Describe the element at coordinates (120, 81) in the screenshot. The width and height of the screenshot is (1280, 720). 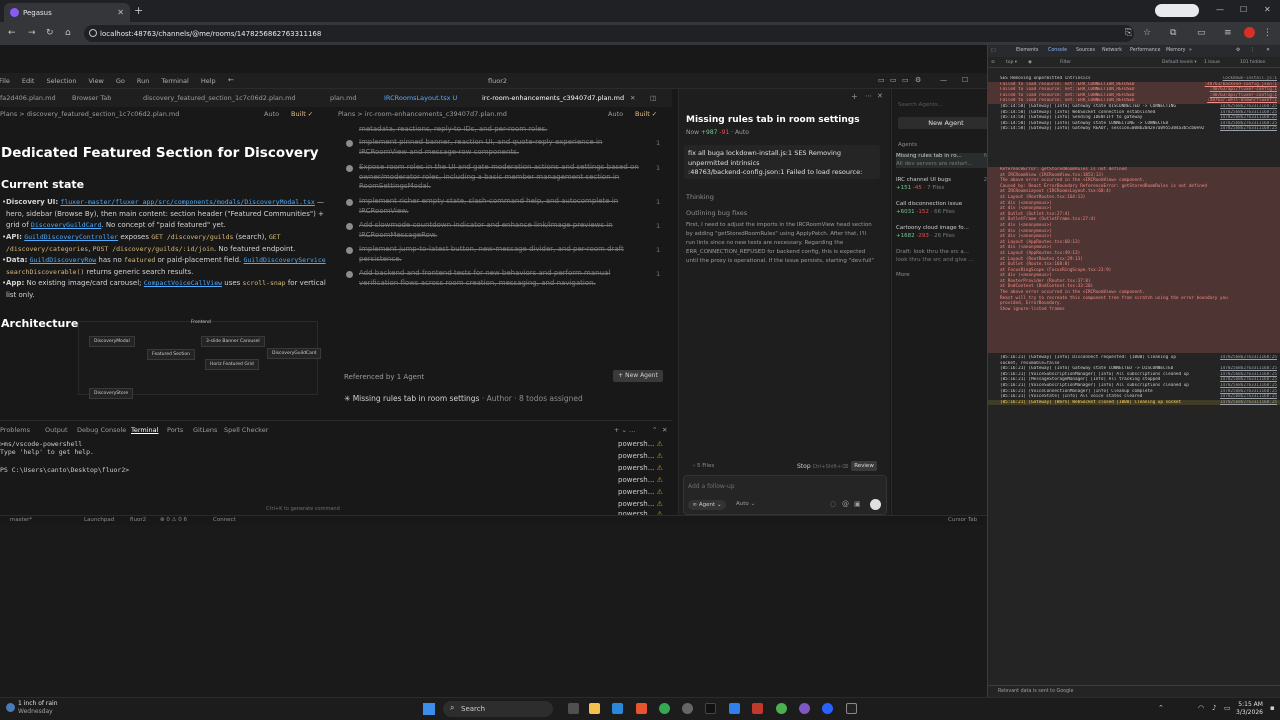
I see `menu-go: Go` at that location.